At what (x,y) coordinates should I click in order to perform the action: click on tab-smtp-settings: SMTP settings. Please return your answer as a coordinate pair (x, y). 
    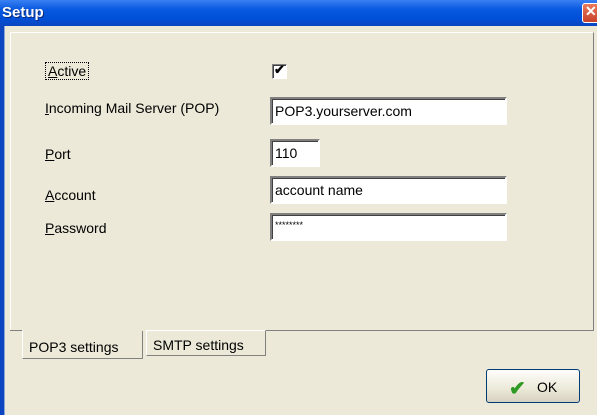
    Looking at the image, I should click on (206, 343).